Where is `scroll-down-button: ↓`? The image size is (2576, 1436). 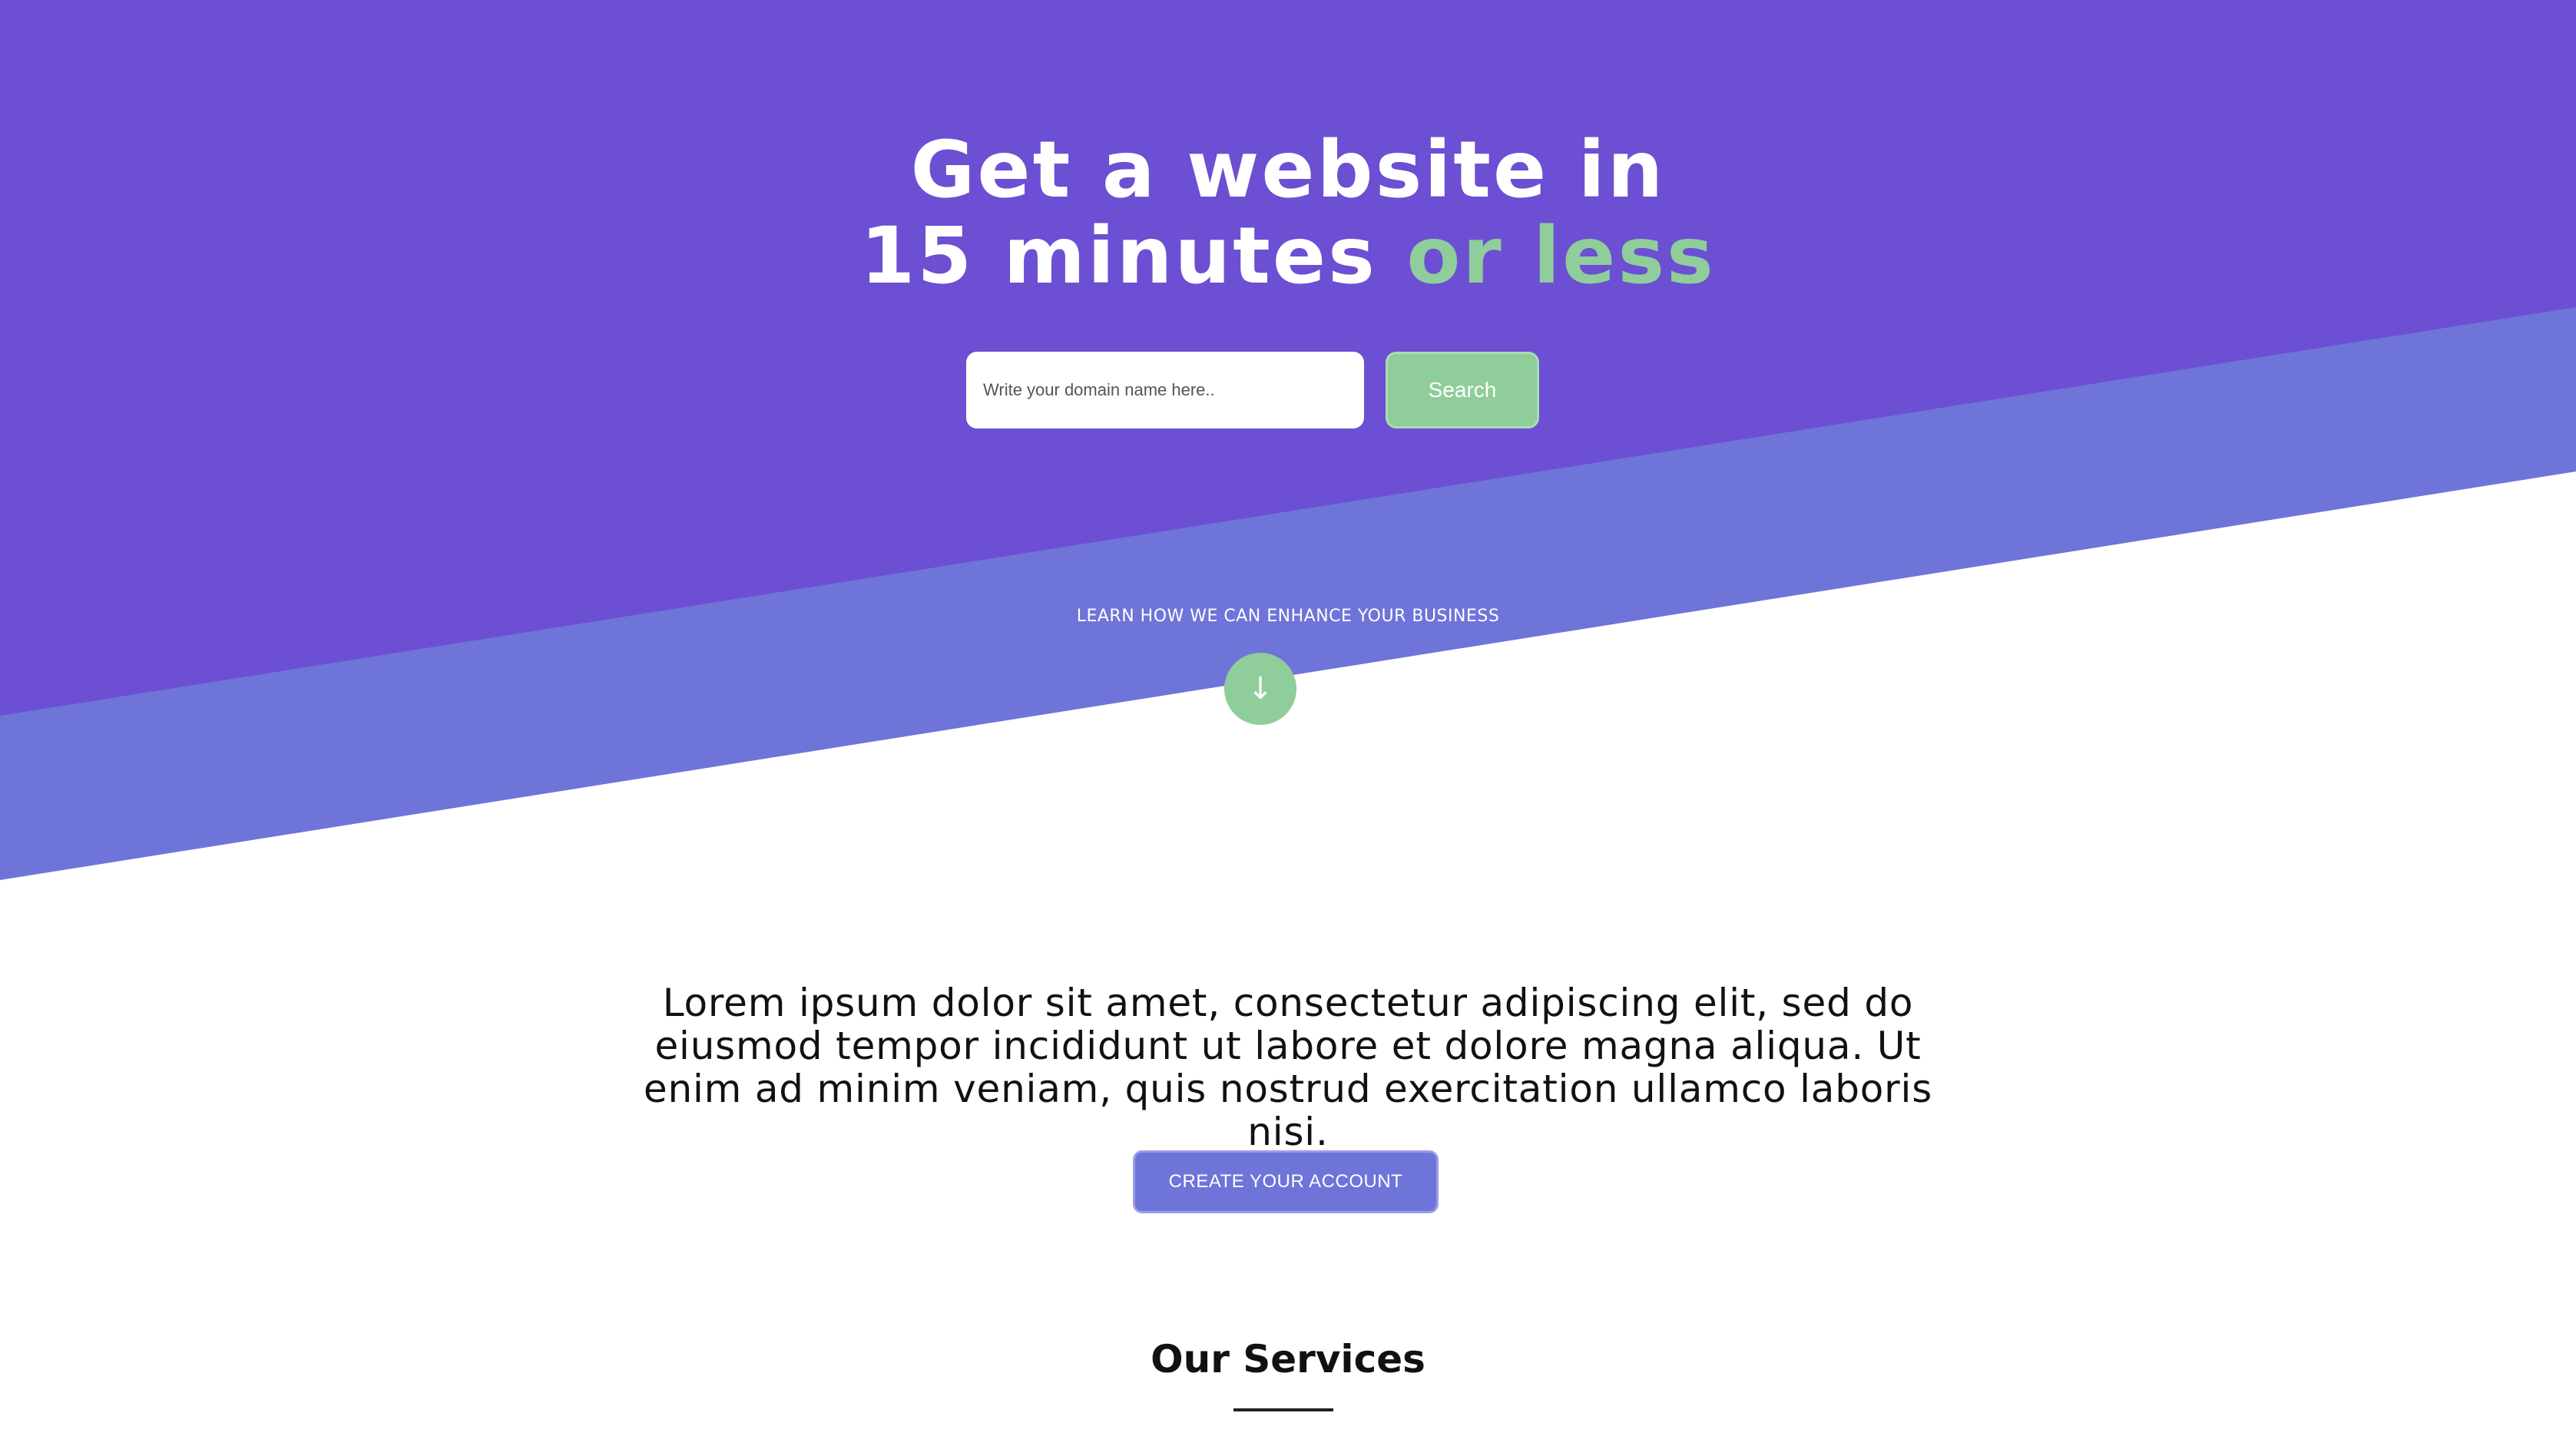 scroll-down-button: ↓ is located at coordinates (1260, 689).